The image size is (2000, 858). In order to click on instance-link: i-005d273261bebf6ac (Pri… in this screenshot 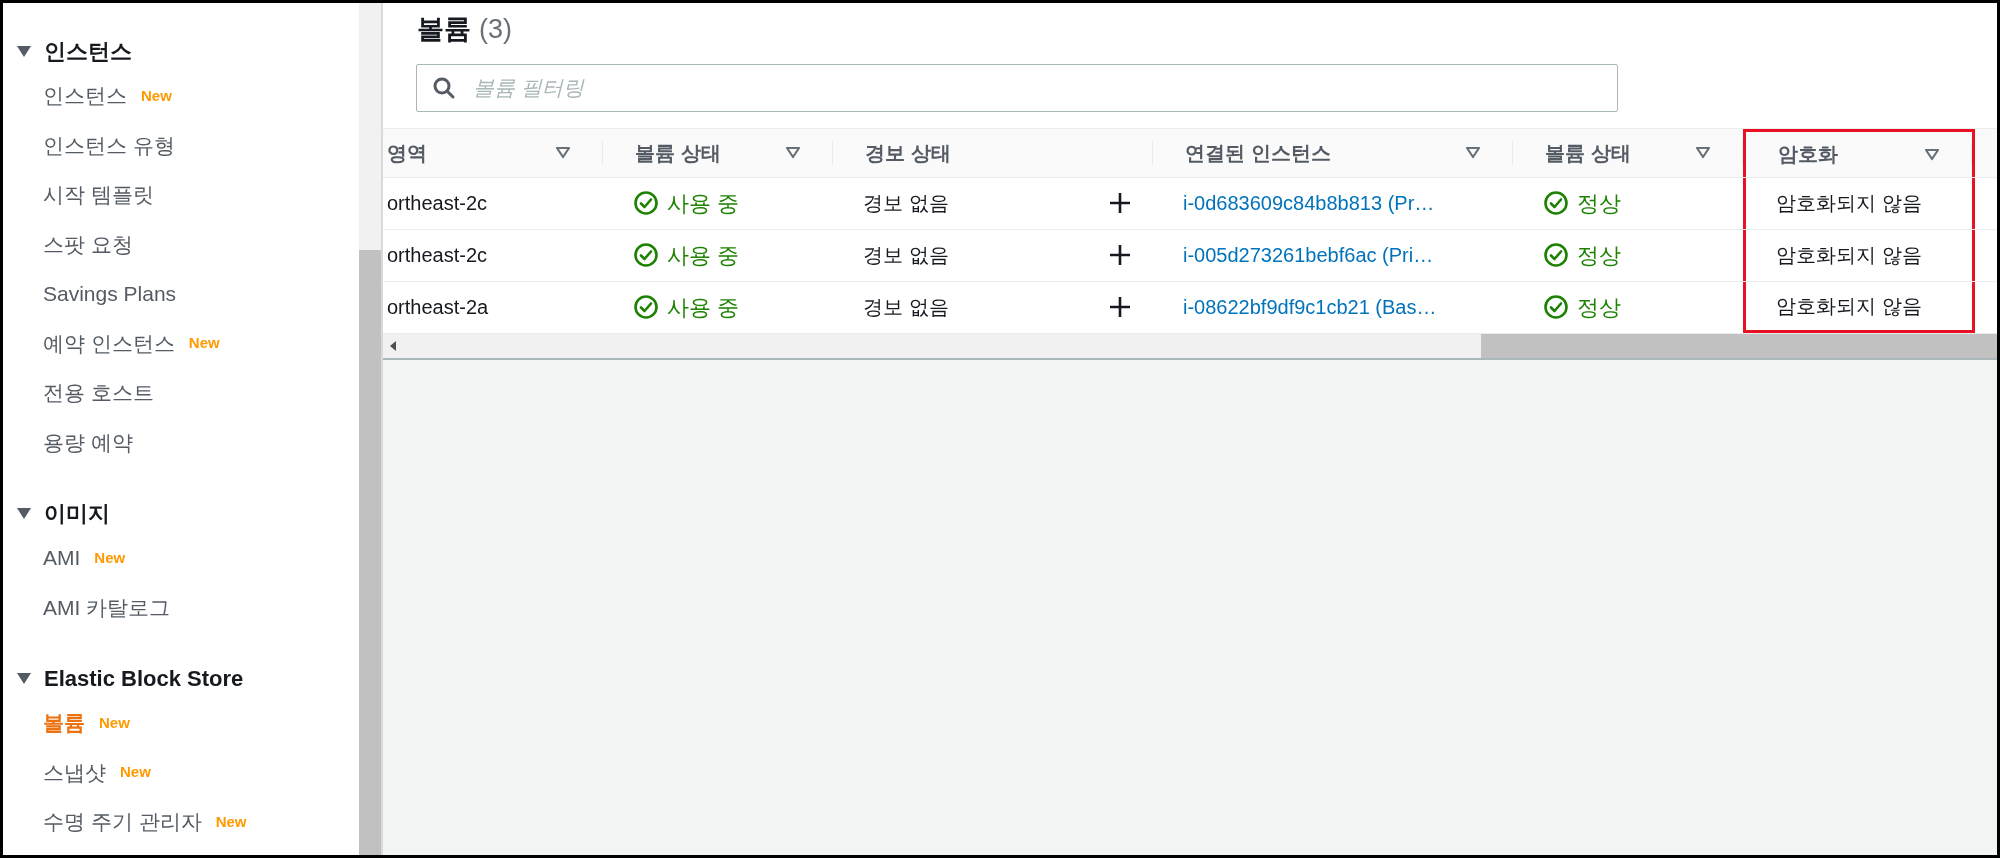, I will do `click(1308, 255)`.